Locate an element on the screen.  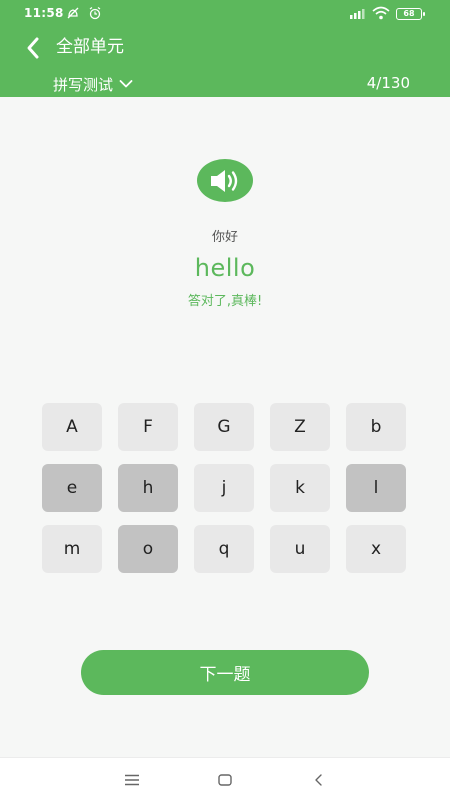
letter-key: l is located at coordinates (376, 488).